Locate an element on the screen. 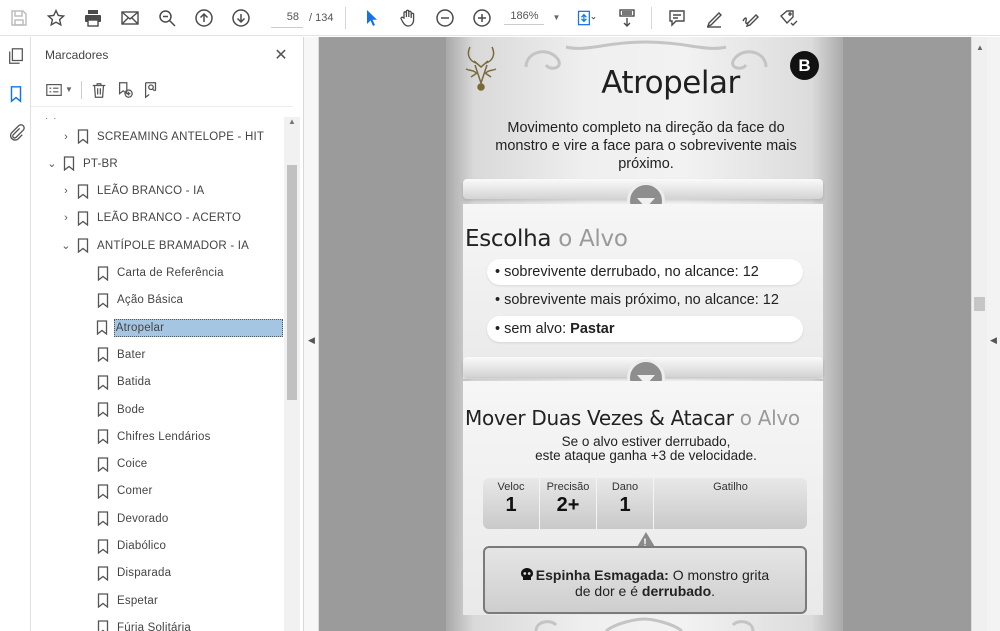 Image resolution: width=1000 pixels, height=631 pixels. bookmark-label: ANTÍPOLE BRAMADOR - IA is located at coordinates (173, 245).